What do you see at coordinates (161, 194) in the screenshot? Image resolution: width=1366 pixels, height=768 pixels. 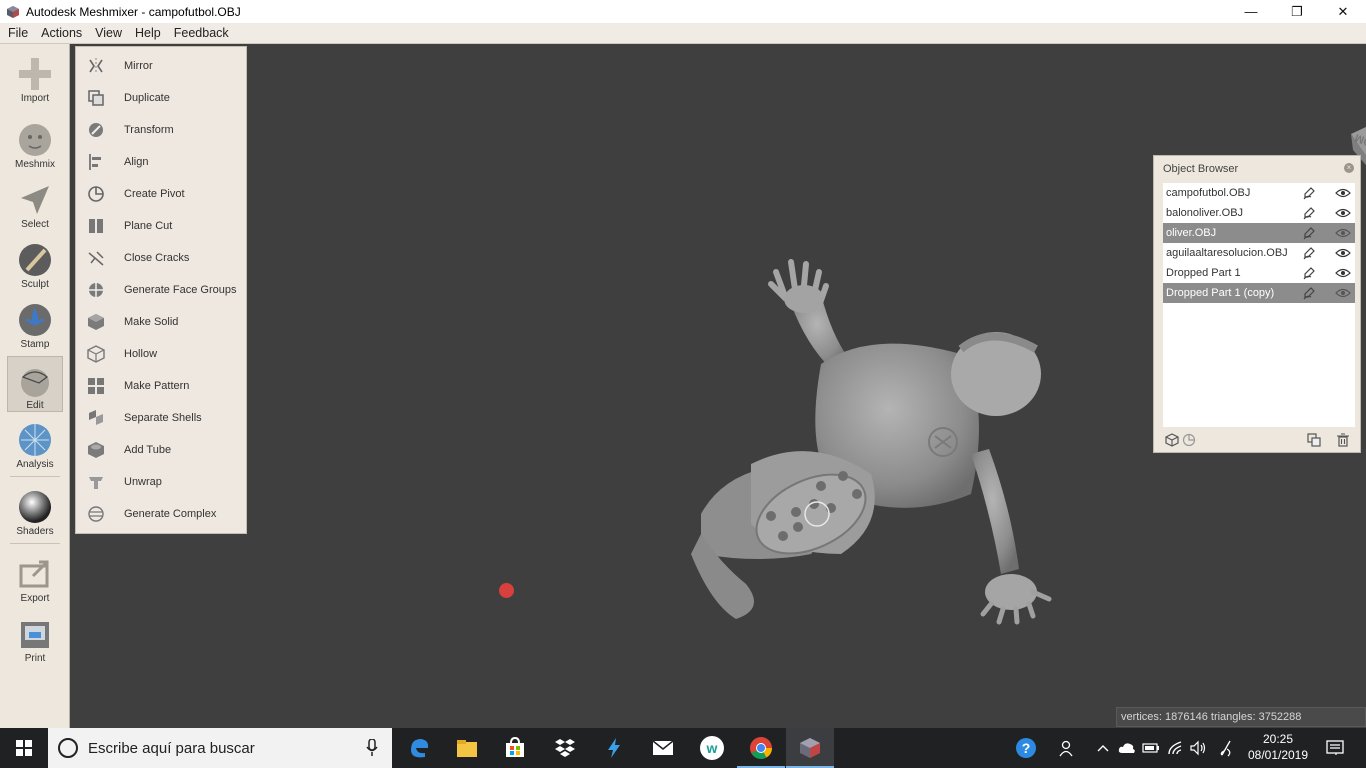 I see `edit-item-create-pivot: Create Pivot` at bounding box center [161, 194].